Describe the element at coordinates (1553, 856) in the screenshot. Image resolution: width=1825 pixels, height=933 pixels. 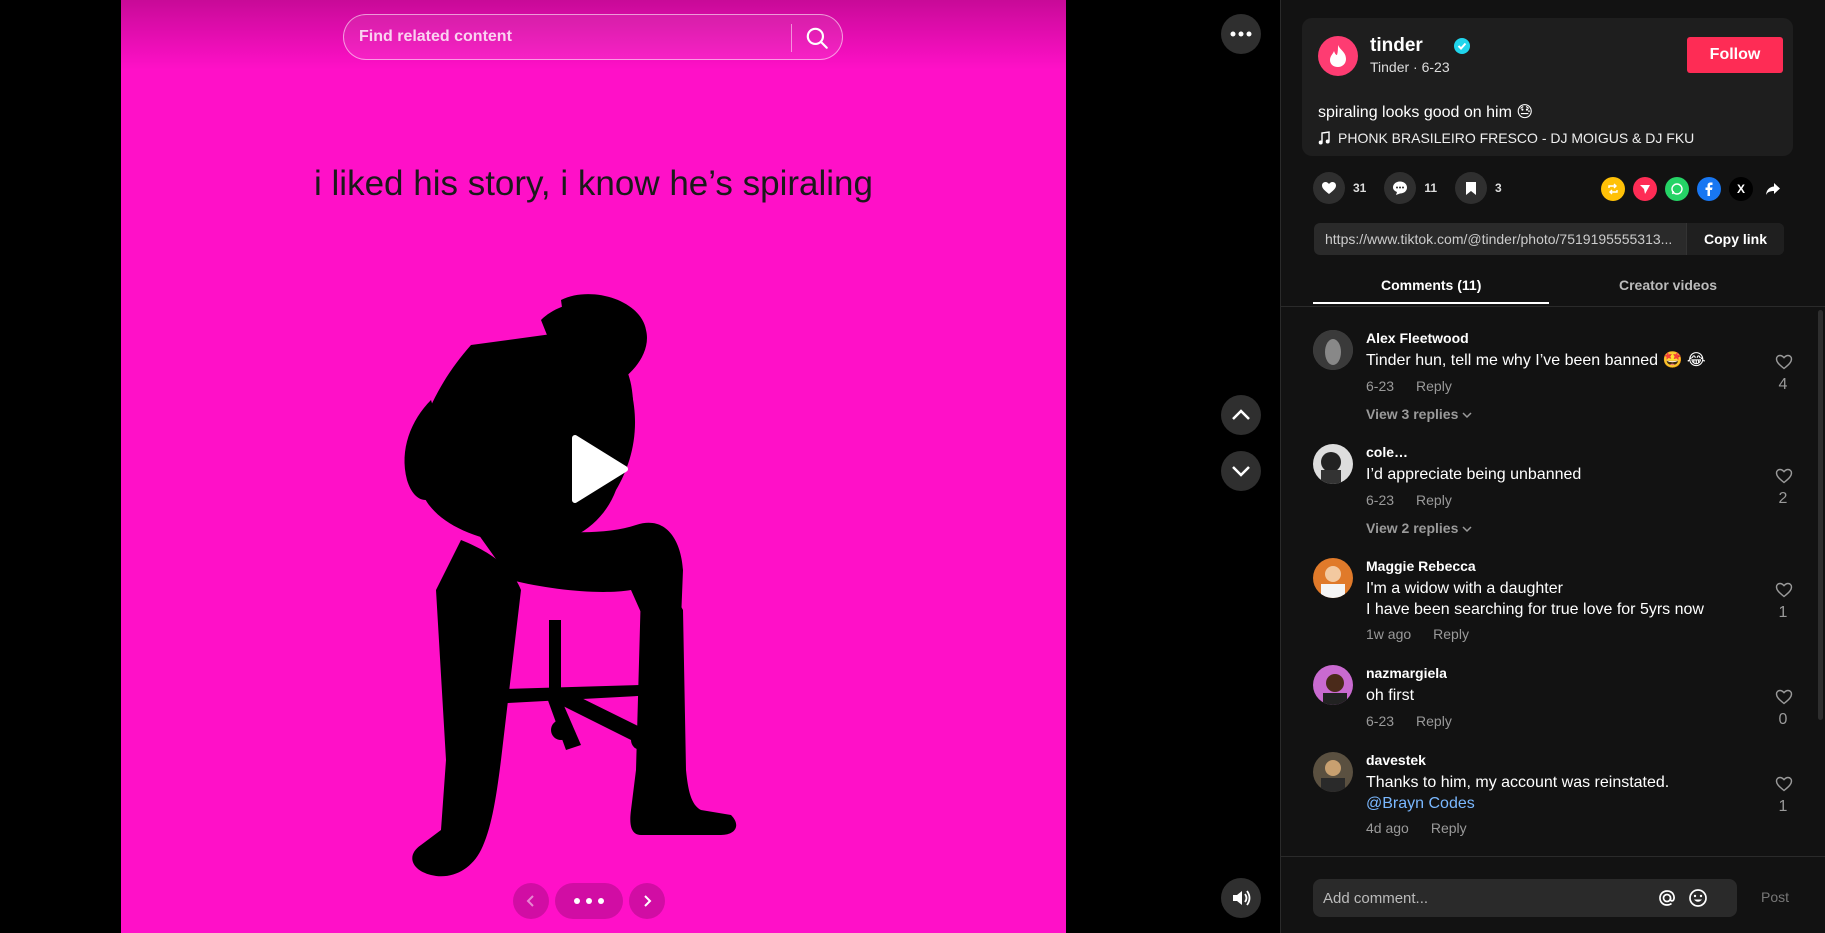
I see `composer-divider` at that location.